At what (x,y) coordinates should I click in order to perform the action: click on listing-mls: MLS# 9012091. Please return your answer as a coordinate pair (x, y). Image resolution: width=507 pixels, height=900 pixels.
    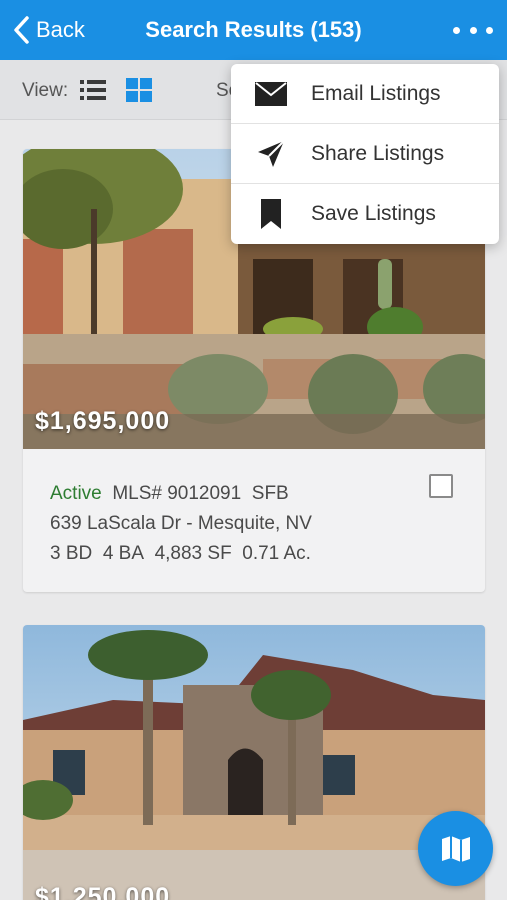
    Looking at the image, I should click on (177, 493).